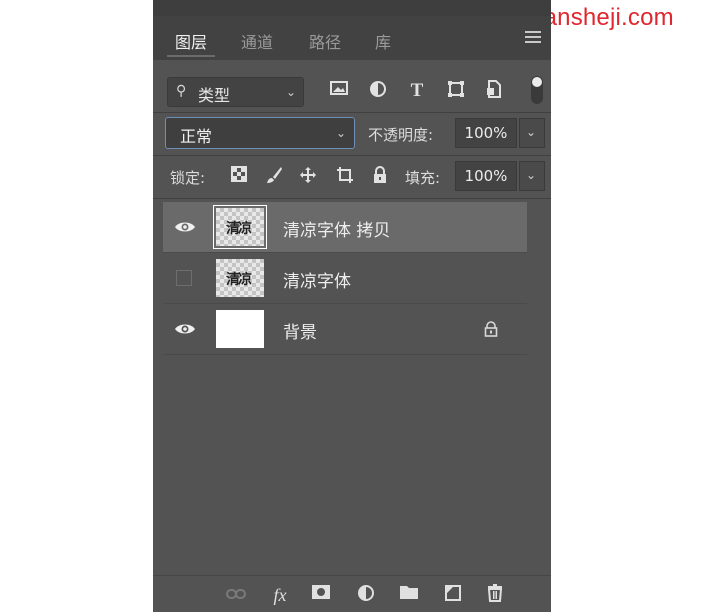 The width and height of the screenshot is (705, 612). I want to click on panel-top-bar, so click(352, 8).